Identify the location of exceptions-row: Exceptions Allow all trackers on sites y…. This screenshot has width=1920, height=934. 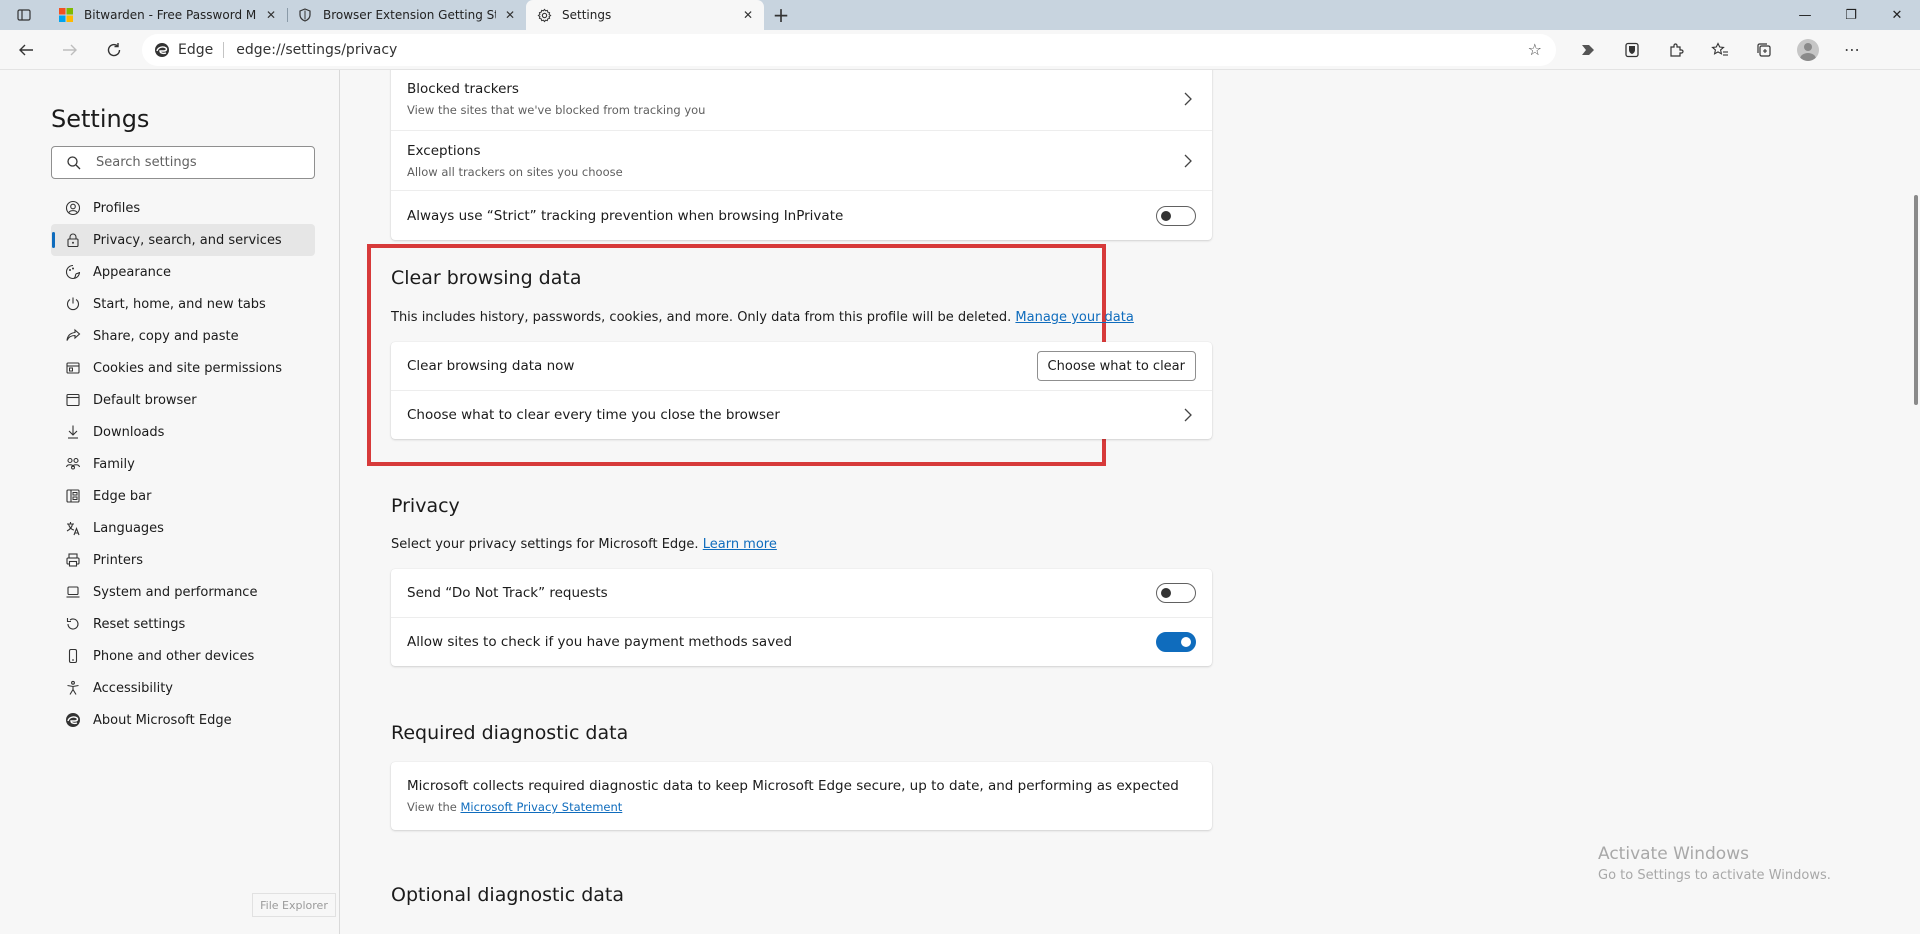
(801, 160).